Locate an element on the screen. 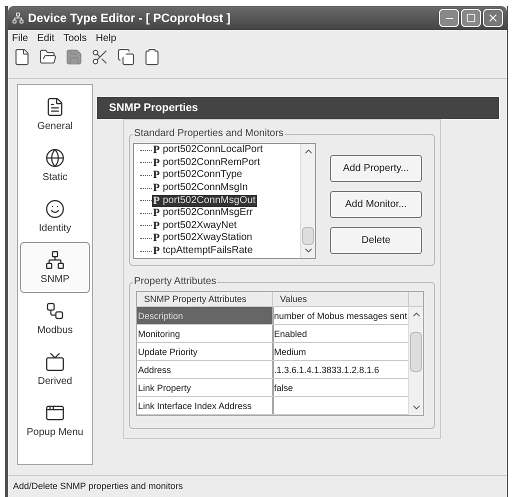 This screenshot has height=497, width=513. table-cell: Update Priority is located at coordinates (205, 351).